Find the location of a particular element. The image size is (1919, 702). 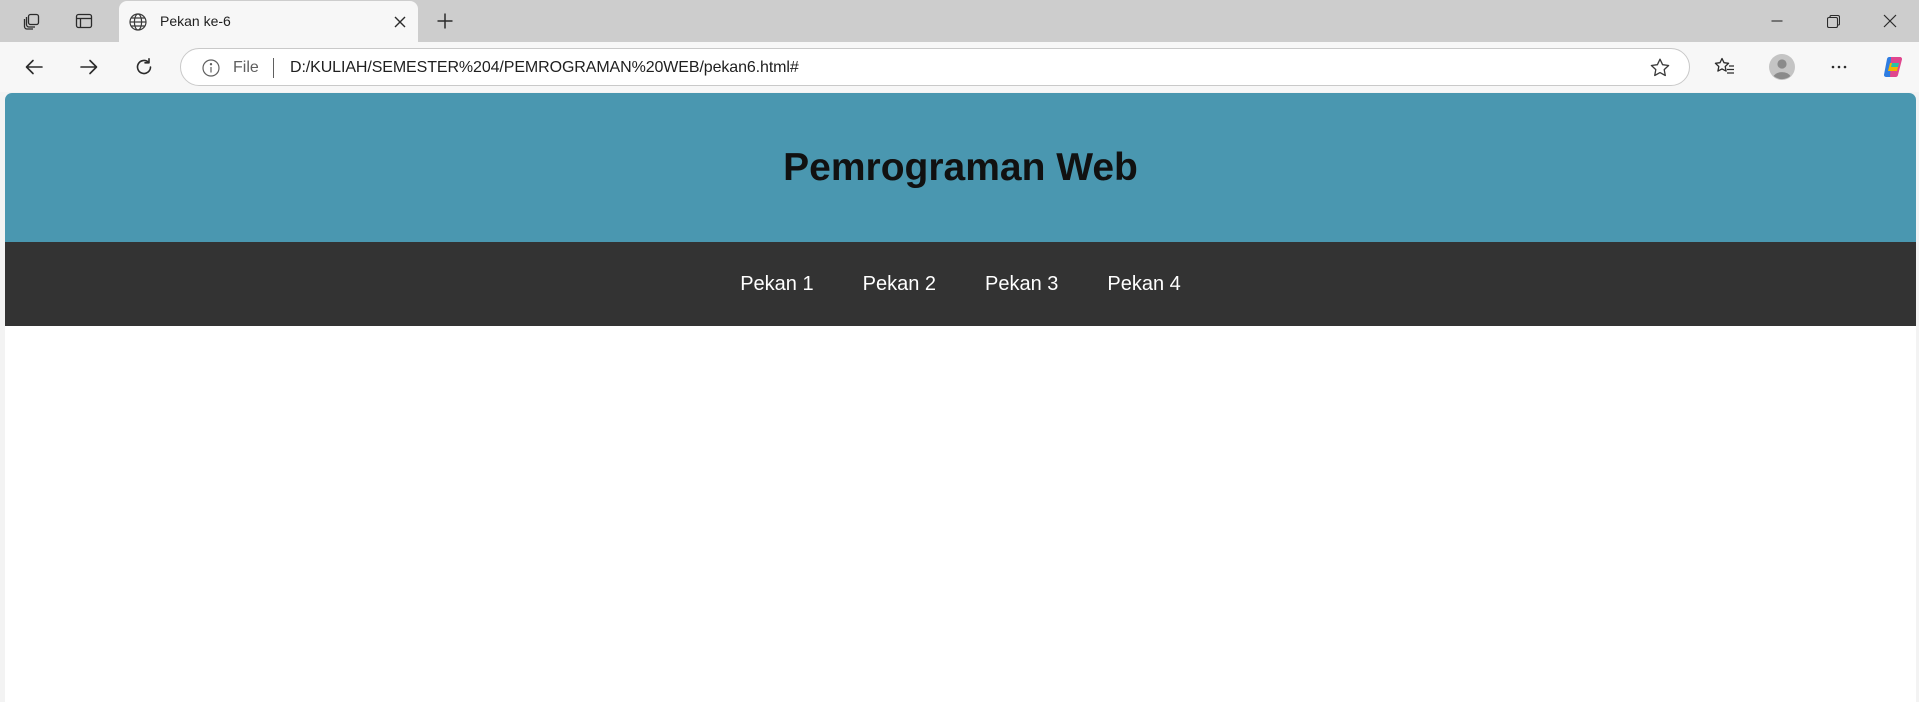

tab-strip: Pekan ke-6 is located at coordinates (959, 21).